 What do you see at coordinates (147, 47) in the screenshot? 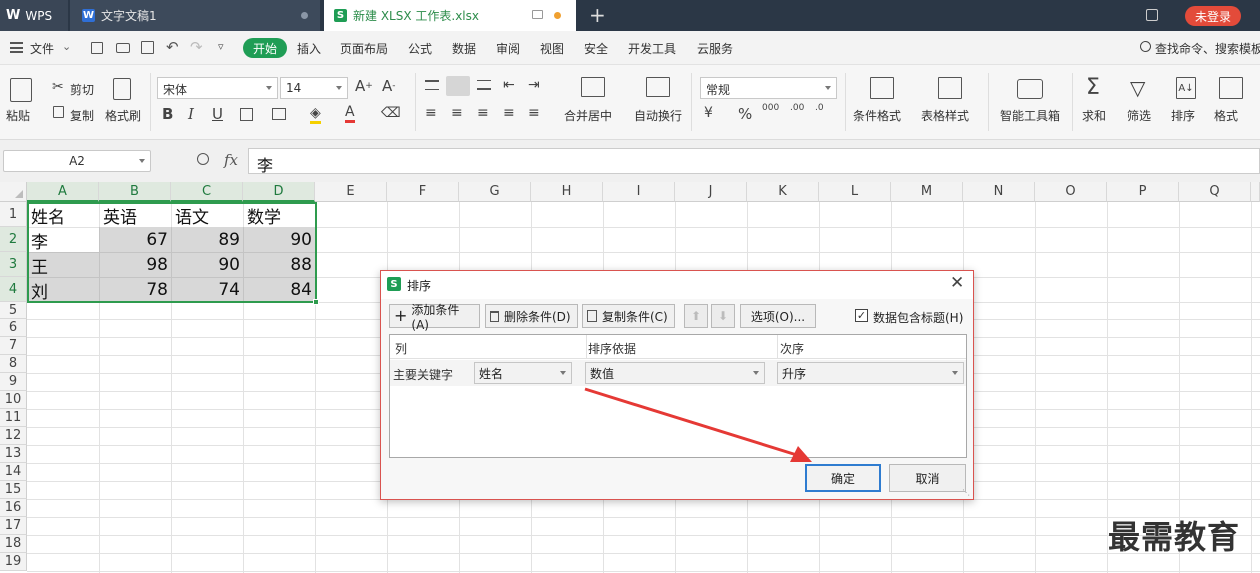
I see `print-preview-icon` at bounding box center [147, 47].